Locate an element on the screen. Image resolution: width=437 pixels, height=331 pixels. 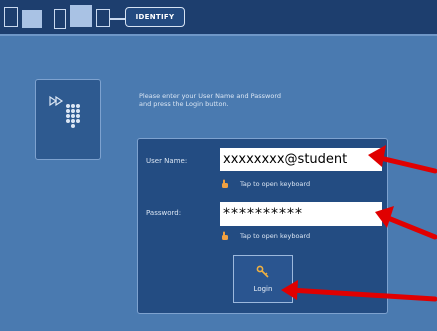
instruction-line: Please enter your User Name and Password is located at coordinates (210, 96).